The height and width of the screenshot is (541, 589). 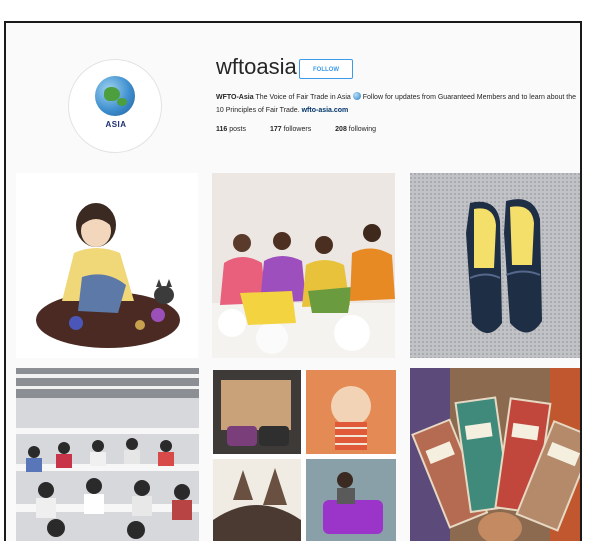 I want to click on stat-posts: 116 posts, so click(x=231, y=129).